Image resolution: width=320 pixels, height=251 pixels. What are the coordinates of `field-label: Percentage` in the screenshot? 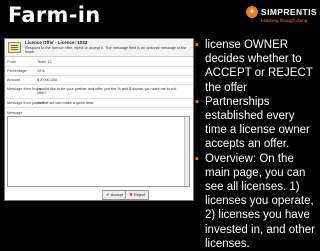 It's located at (17, 70).